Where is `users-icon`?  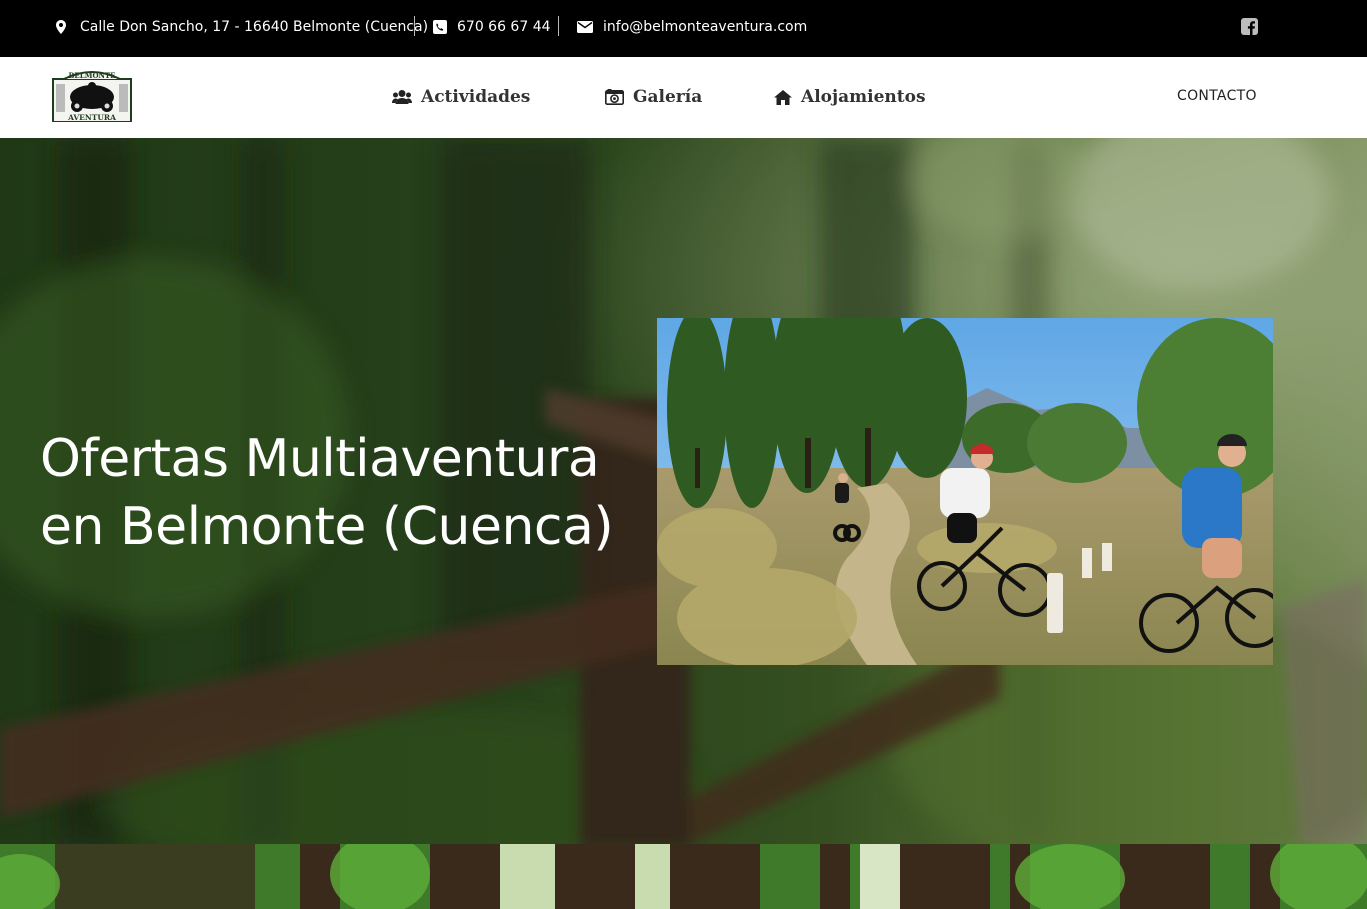
users-icon is located at coordinates (402, 97).